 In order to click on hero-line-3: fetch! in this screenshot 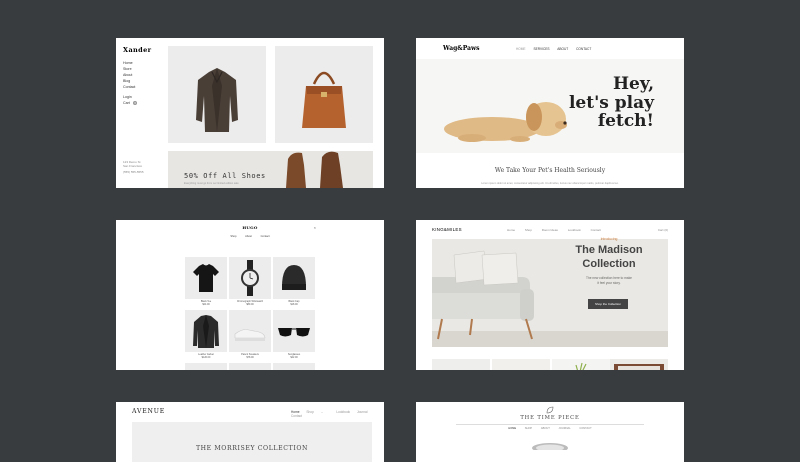, I will do `click(625, 121)`.